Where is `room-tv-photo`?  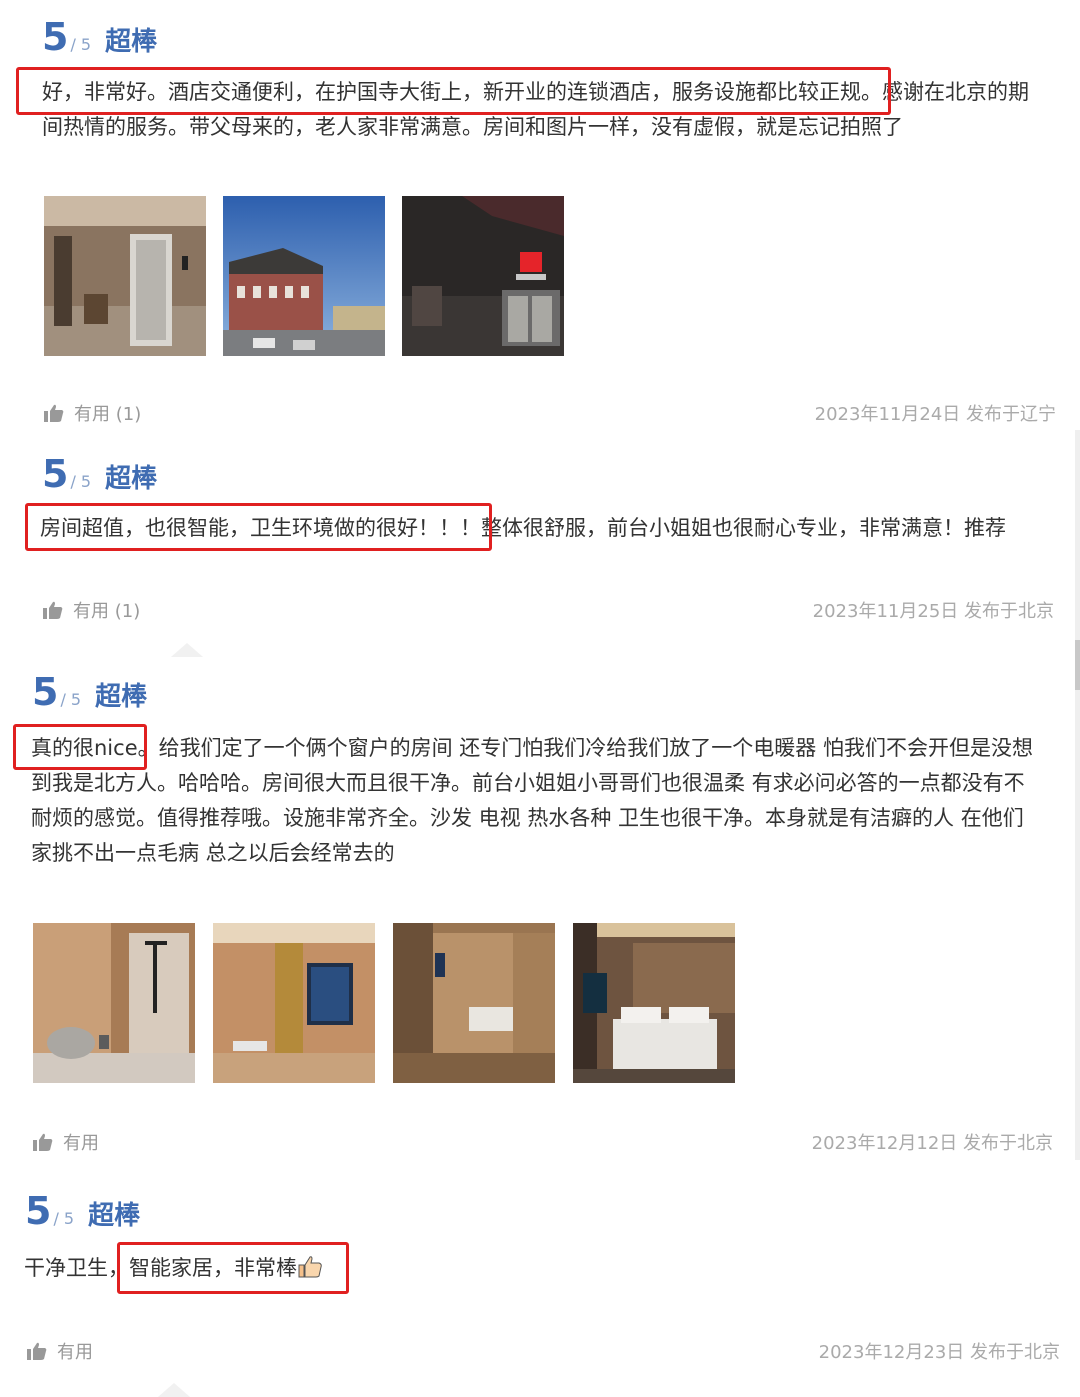 room-tv-photo is located at coordinates (294, 1003).